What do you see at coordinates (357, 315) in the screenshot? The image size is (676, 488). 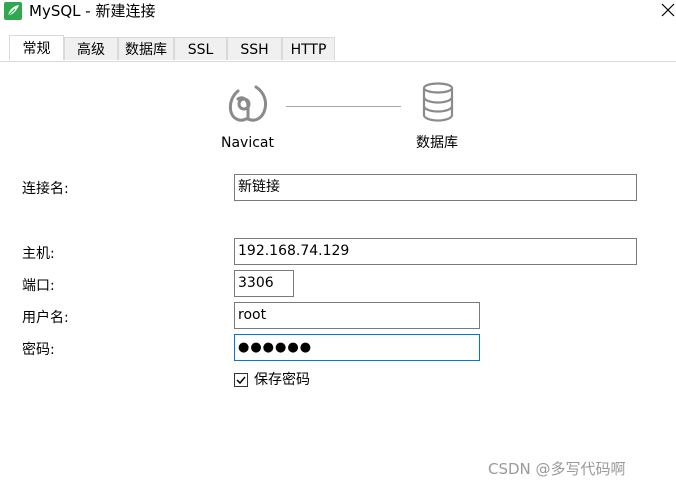 I see `username-field: root` at bounding box center [357, 315].